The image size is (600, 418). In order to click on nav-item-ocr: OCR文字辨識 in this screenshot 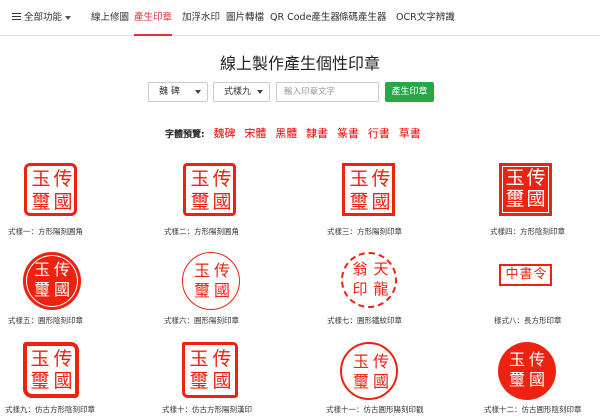, I will do `click(425, 17)`.